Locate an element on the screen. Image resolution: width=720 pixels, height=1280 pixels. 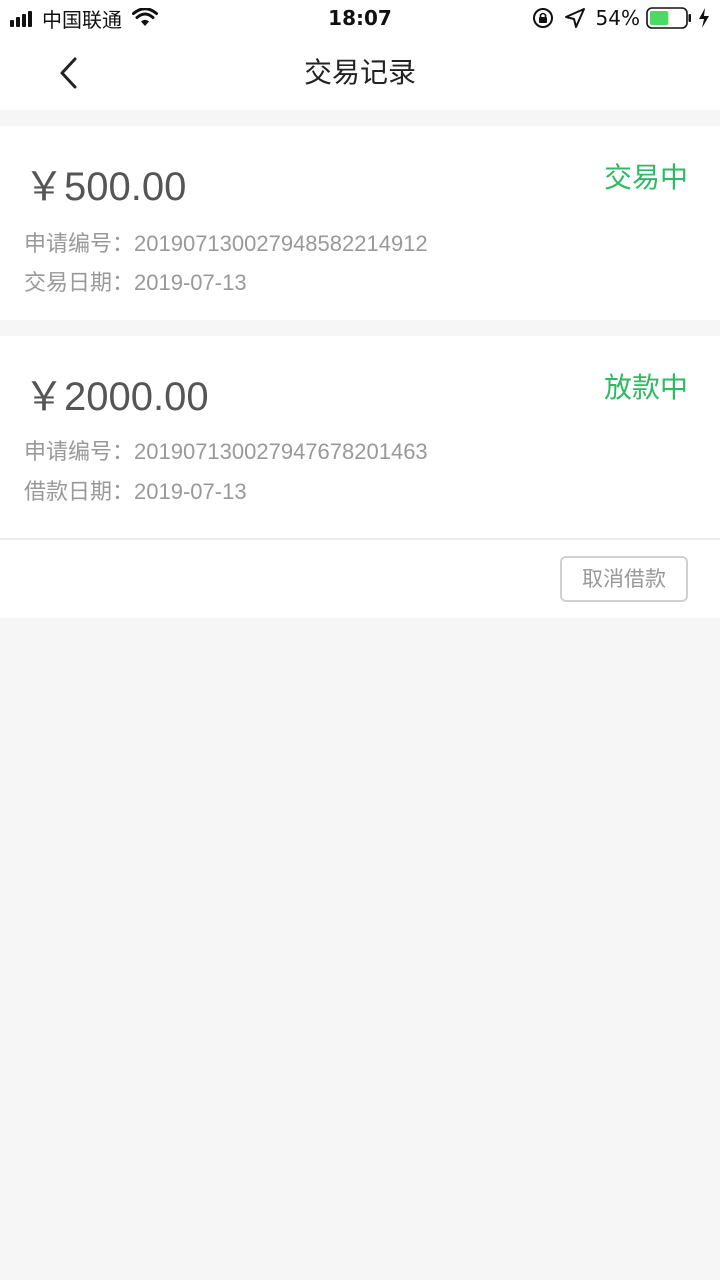
application-number-value: 201907130027947678201463 is located at coordinates (281, 451).